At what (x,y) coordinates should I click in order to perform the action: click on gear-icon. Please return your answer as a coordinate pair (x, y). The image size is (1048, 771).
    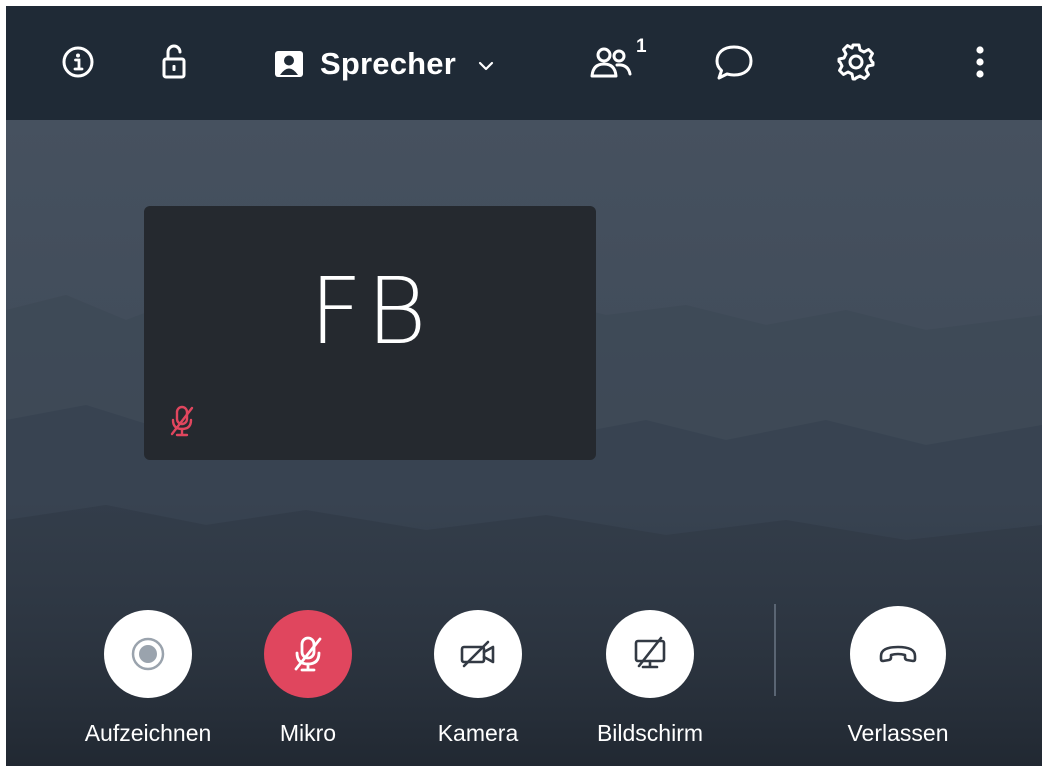
    Looking at the image, I should click on (856, 62).